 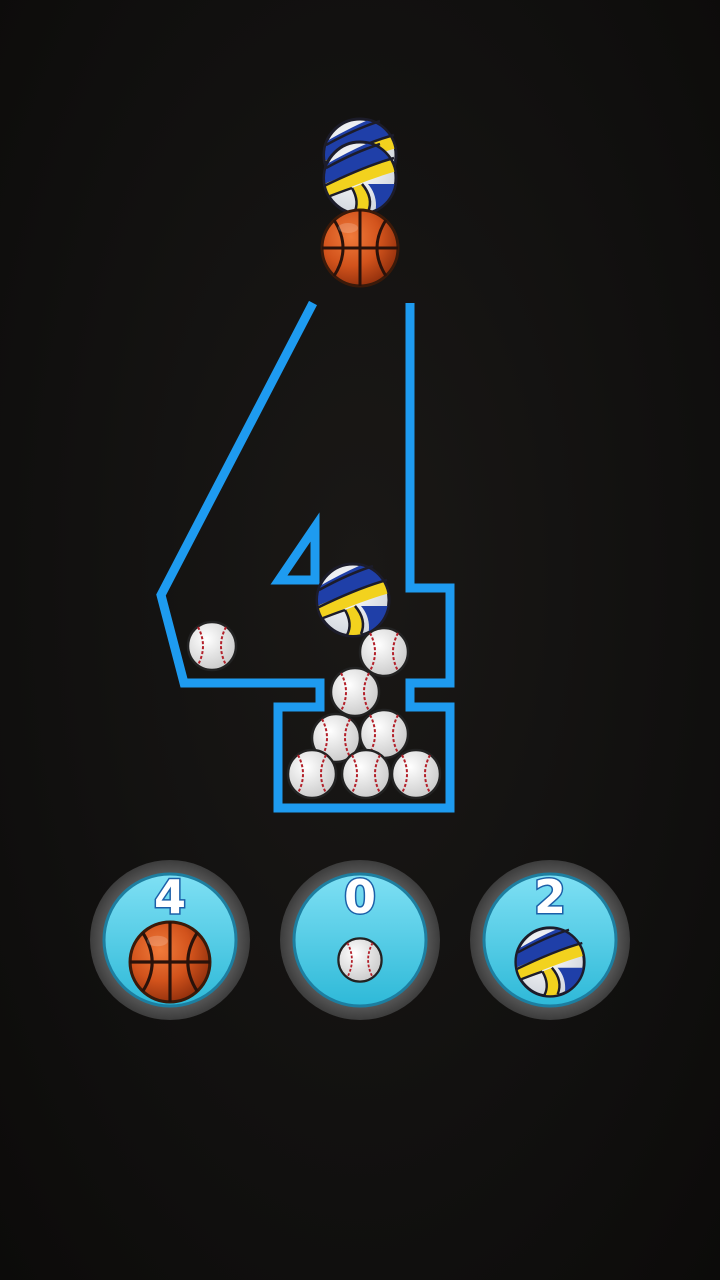 I want to click on counter-slot-baseball: 0, so click(x=360, y=940).